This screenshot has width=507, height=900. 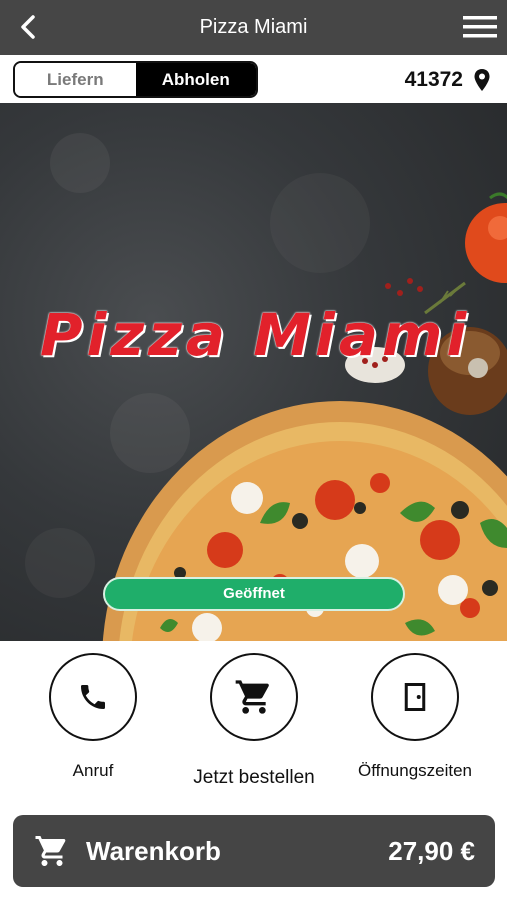 I want to click on delivery-option: Liefern, so click(x=75, y=79).